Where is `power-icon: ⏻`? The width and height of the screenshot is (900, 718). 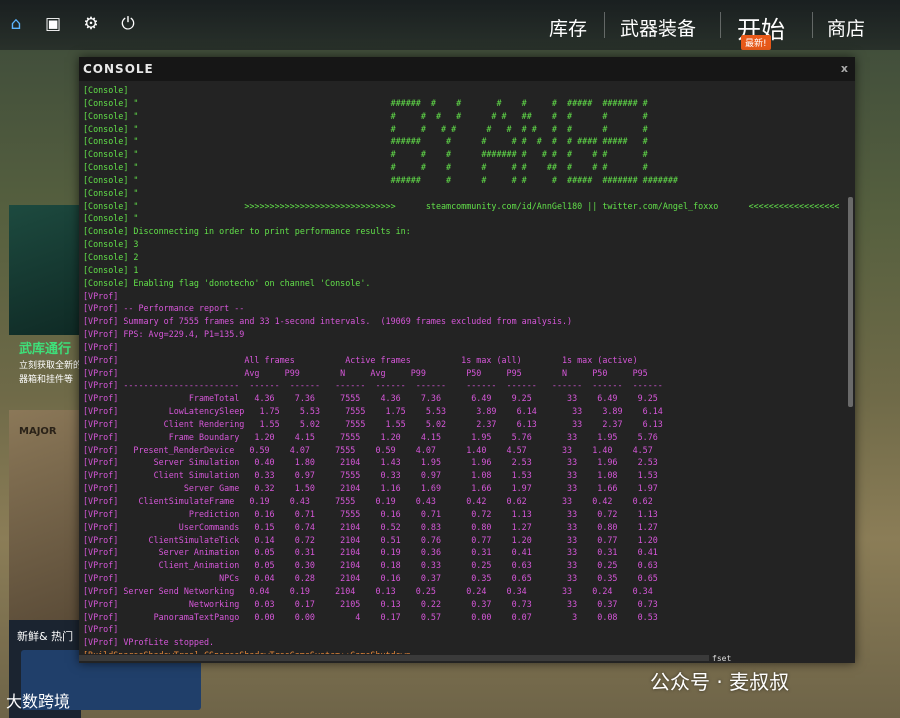 power-icon: ⏻ is located at coordinates (128, 24).